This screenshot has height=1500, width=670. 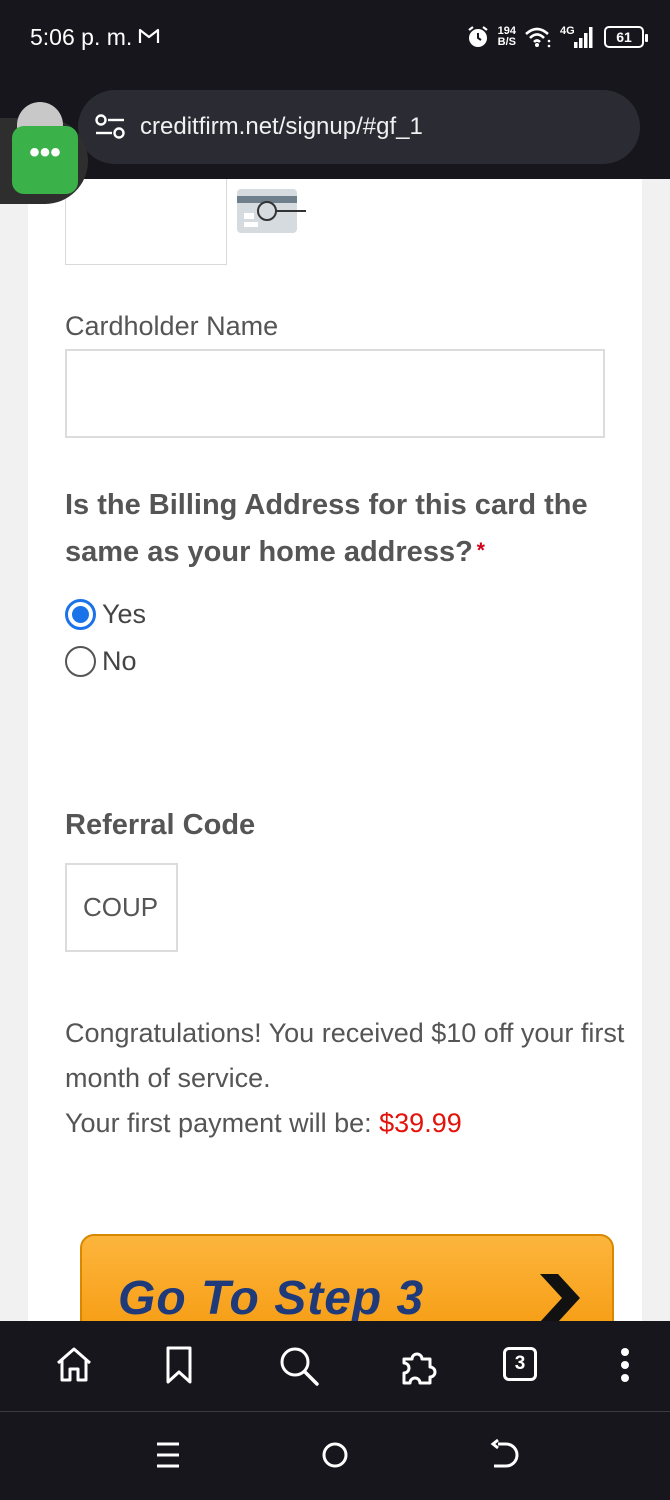 I want to click on gmail-icon, so click(x=149, y=35).